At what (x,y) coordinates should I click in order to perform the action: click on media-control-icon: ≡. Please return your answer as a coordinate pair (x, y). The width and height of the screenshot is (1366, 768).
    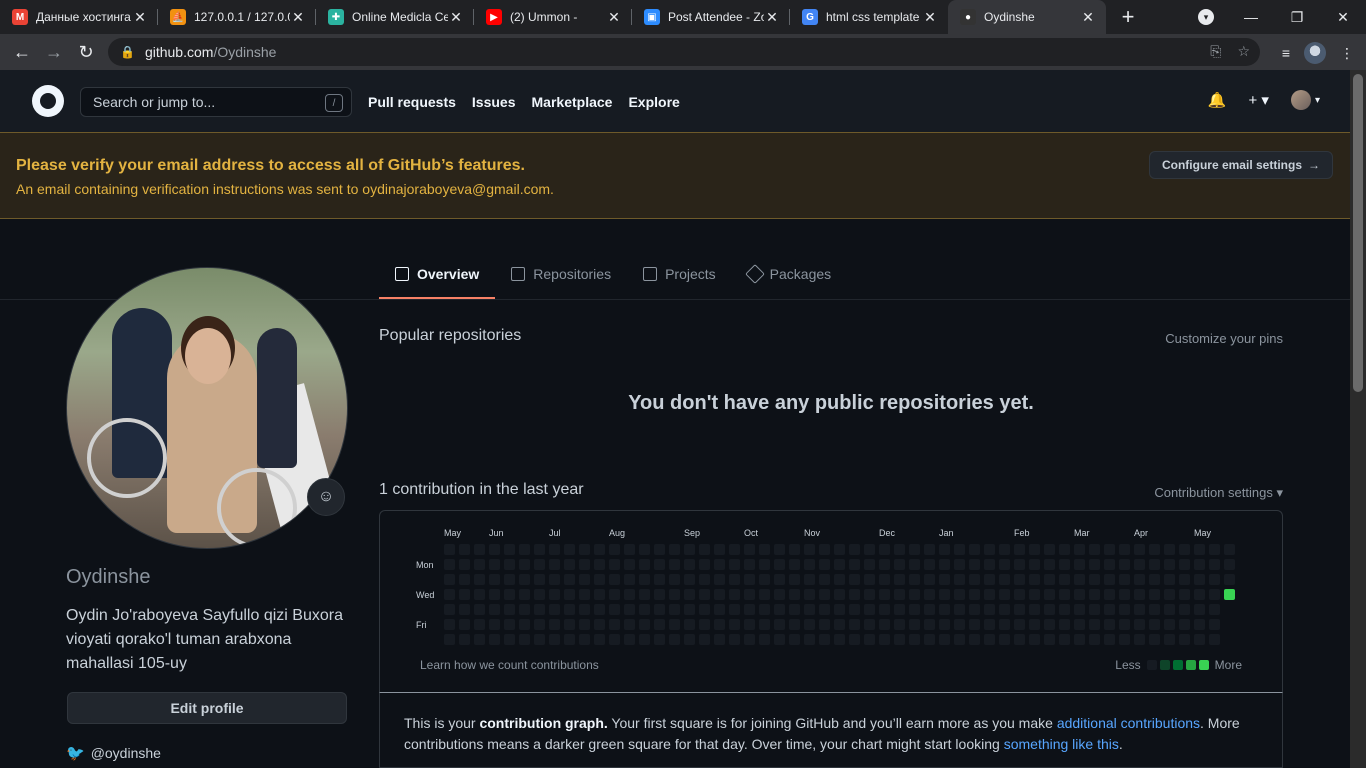
    Looking at the image, I should click on (1286, 53).